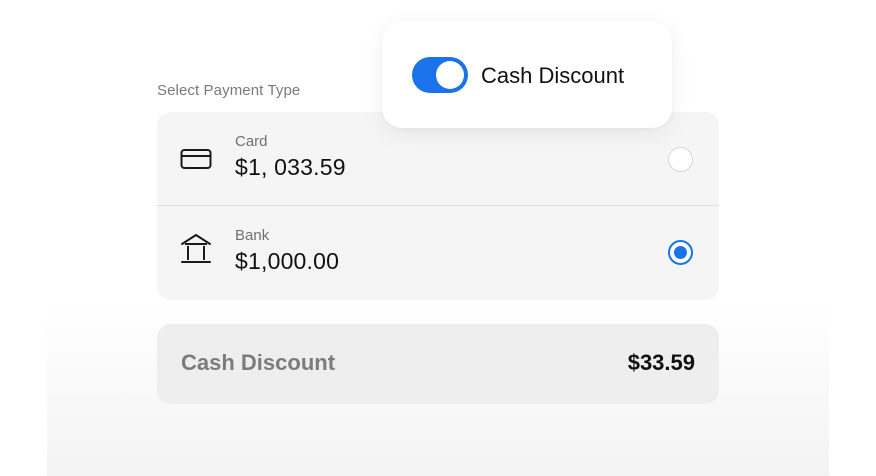  I want to click on payment-option-amount: $1,000.00, so click(287, 261).